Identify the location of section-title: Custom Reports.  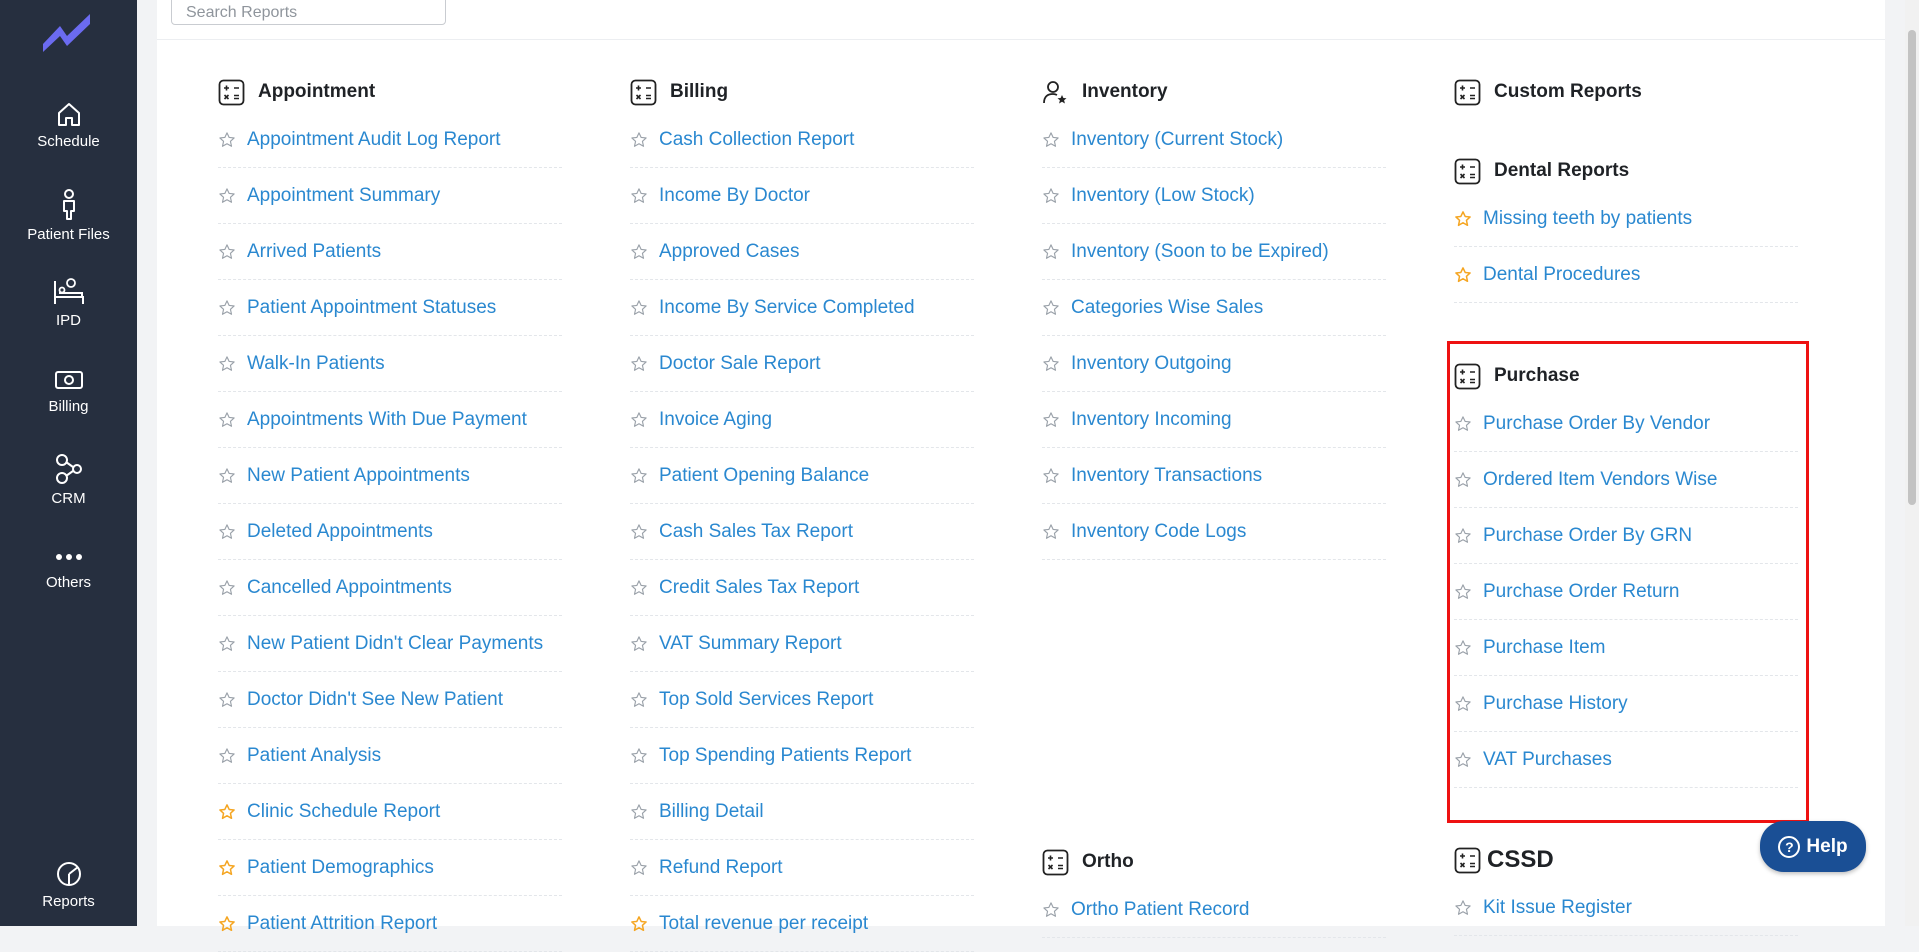
(1626, 92).